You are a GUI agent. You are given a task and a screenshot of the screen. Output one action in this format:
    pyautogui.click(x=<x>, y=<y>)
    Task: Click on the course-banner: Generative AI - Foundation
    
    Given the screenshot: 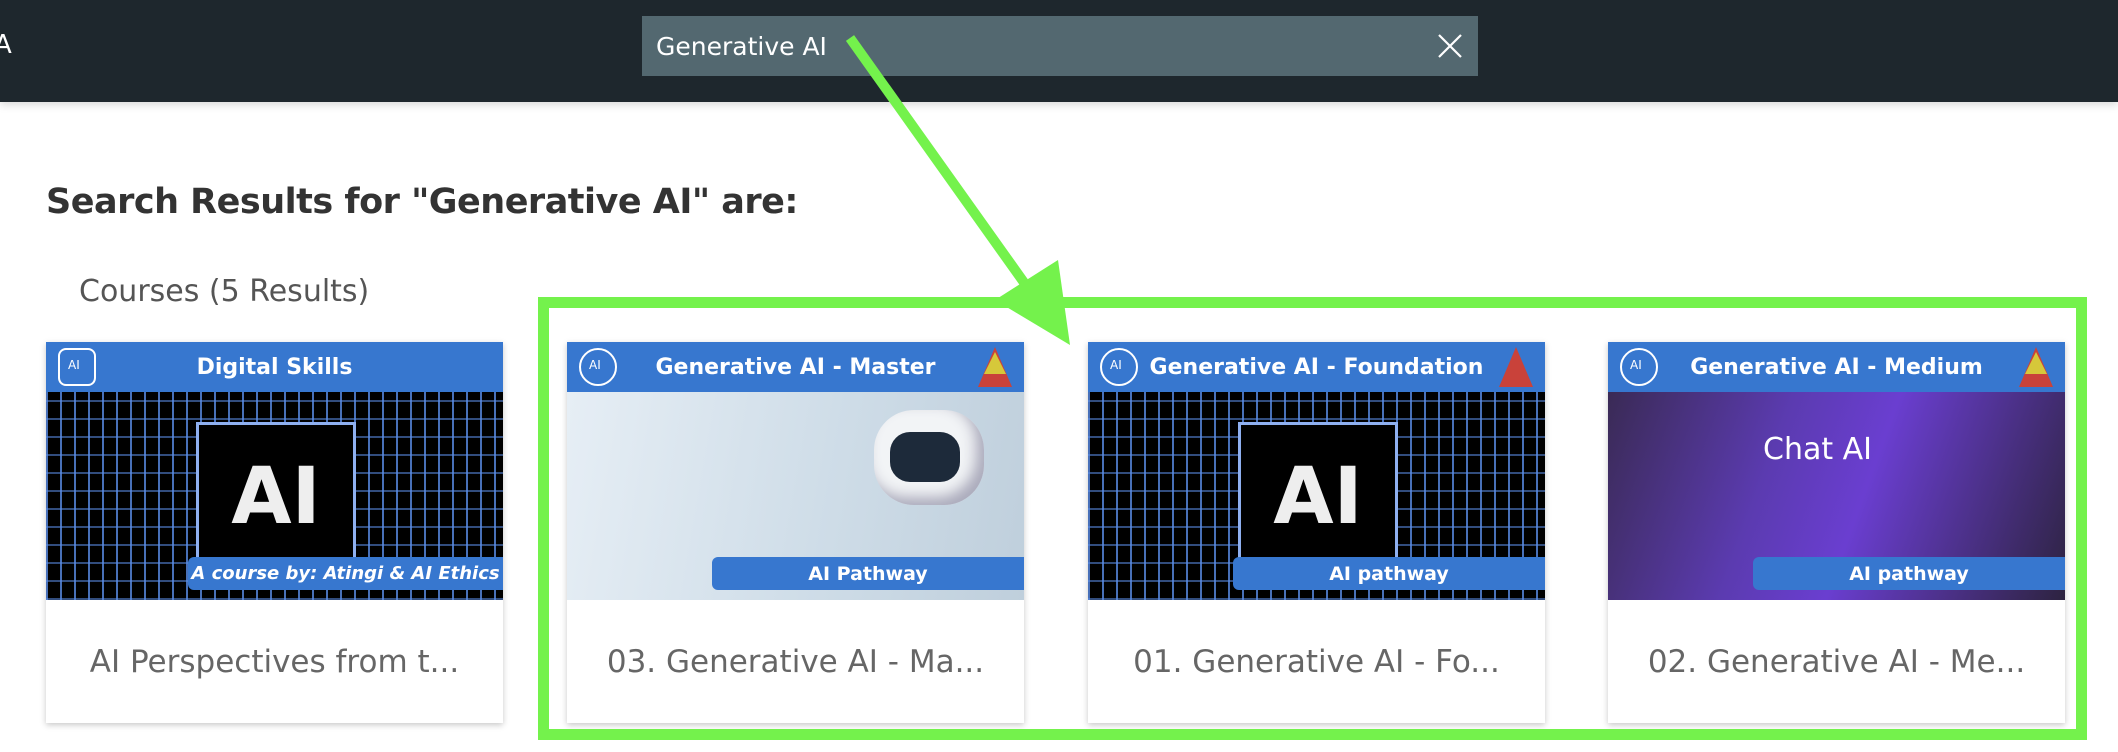 What is the action you would take?
    pyautogui.click(x=1316, y=367)
    